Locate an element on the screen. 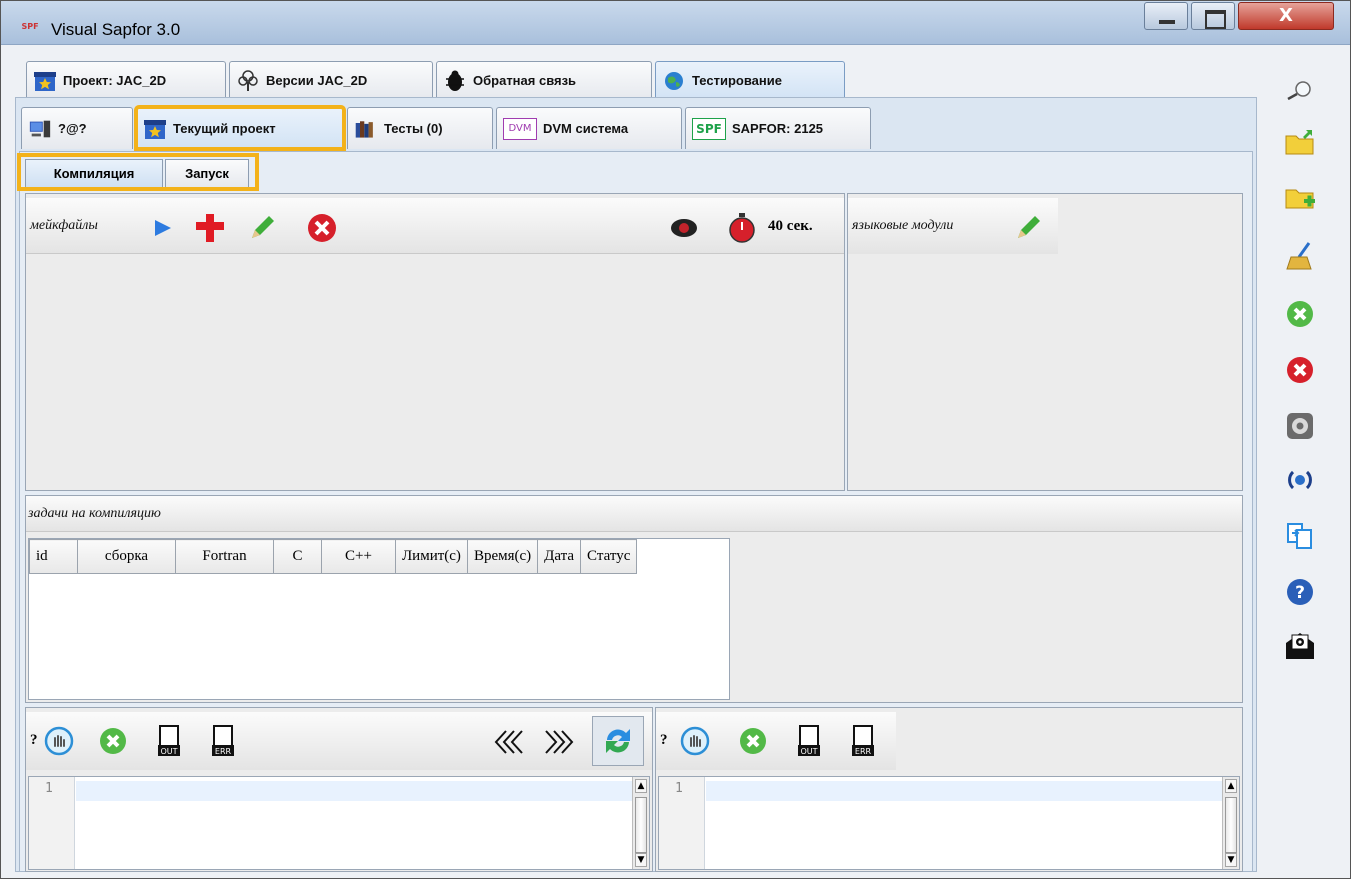 The image size is (1351, 879). col-fortran: Fortran is located at coordinates (224, 556).